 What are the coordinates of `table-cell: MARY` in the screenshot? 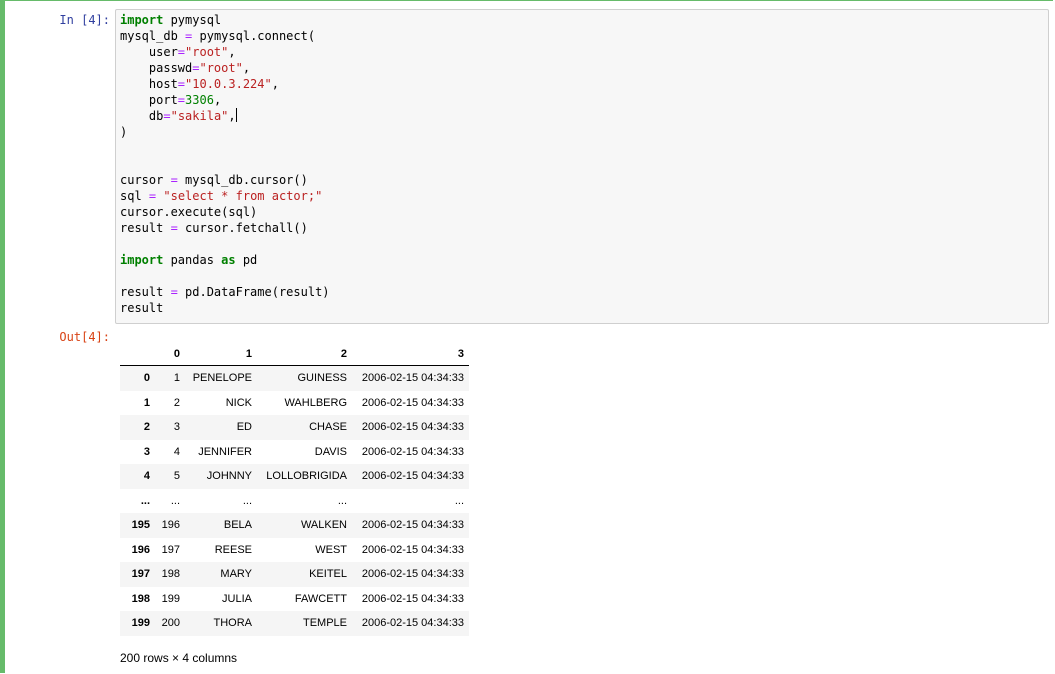 It's located at (236, 574).